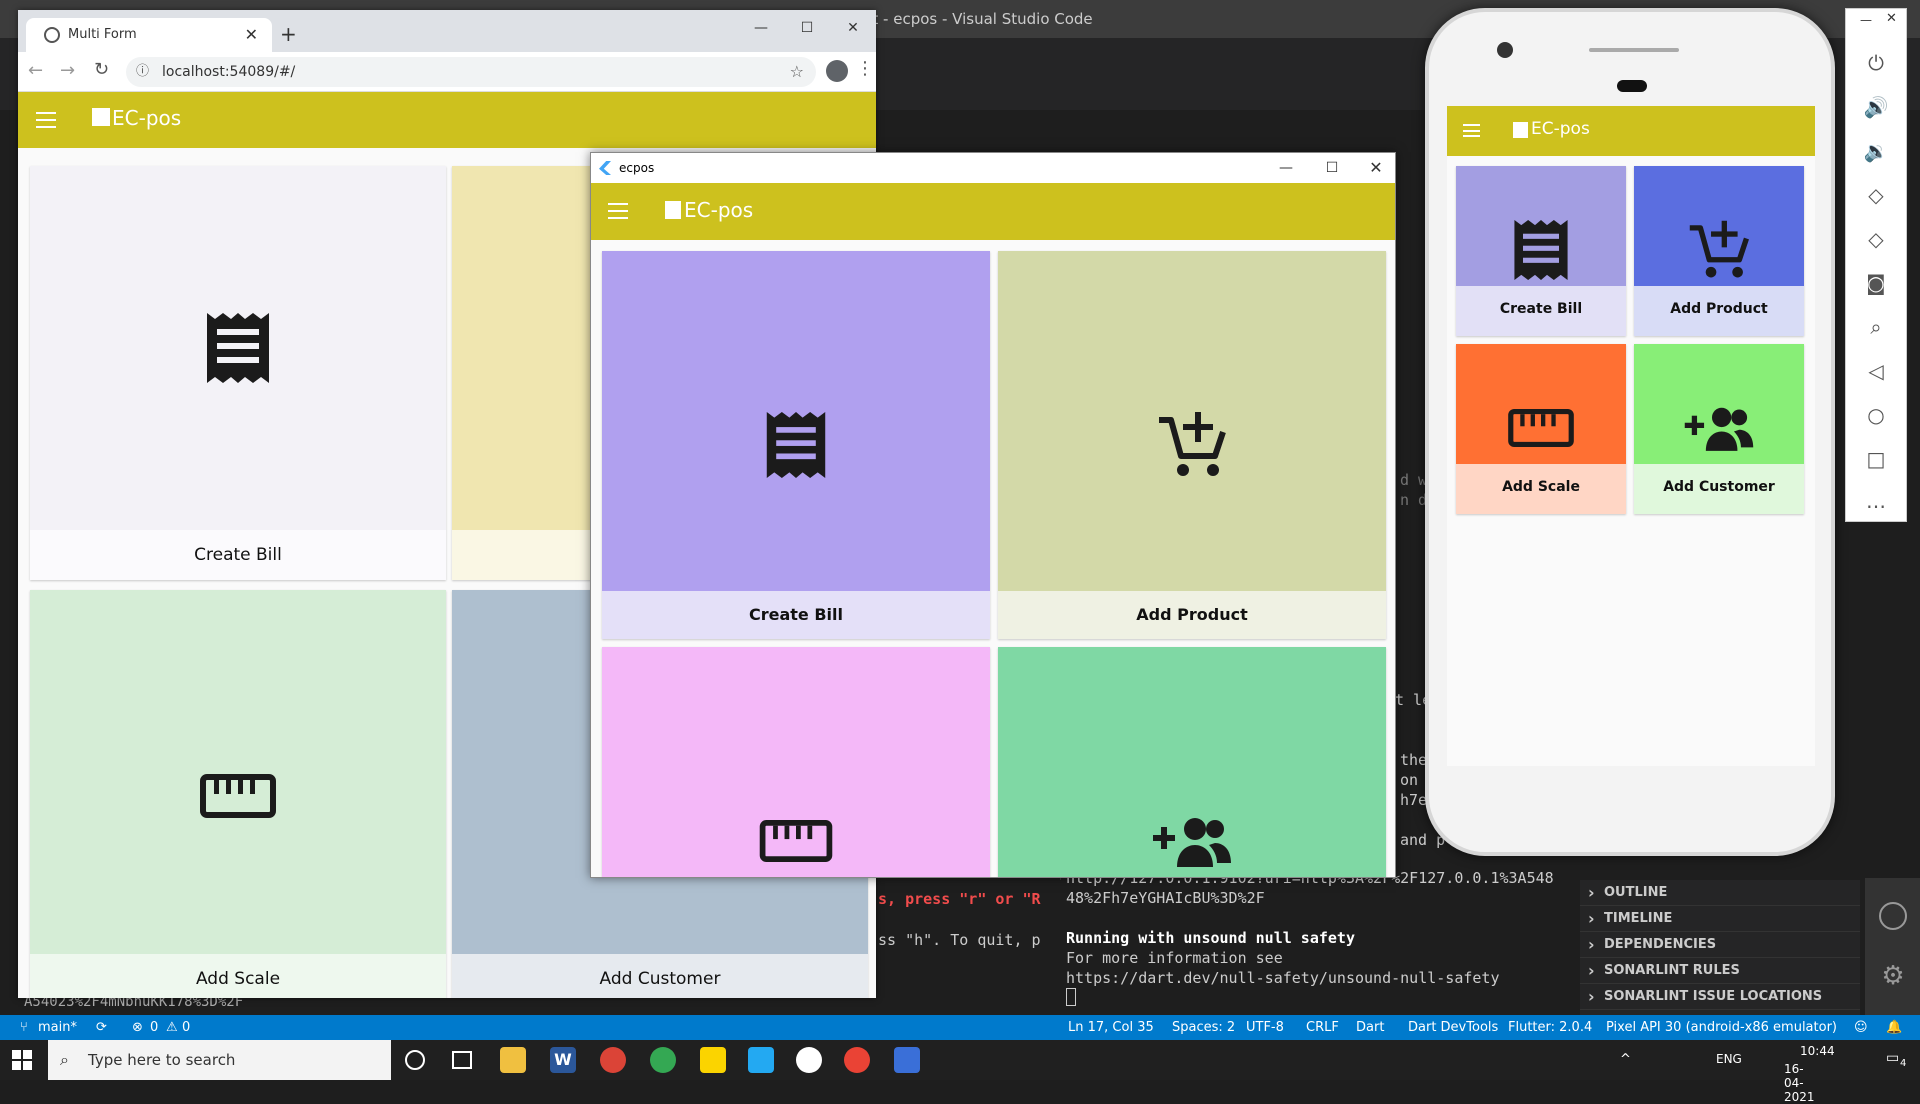 Image resolution: width=1920 pixels, height=1104 pixels. I want to click on errors-count: 0, so click(154, 1027).